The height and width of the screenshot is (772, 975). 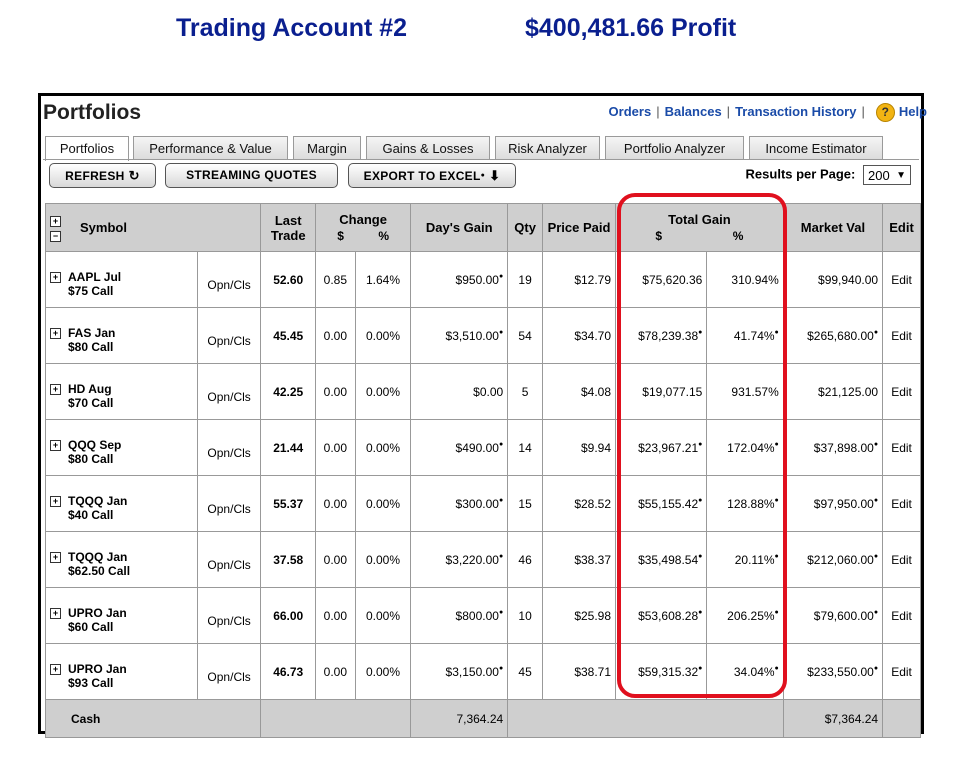 I want to click on total-gain-header: Total Gain $%, so click(x=699, y=227).